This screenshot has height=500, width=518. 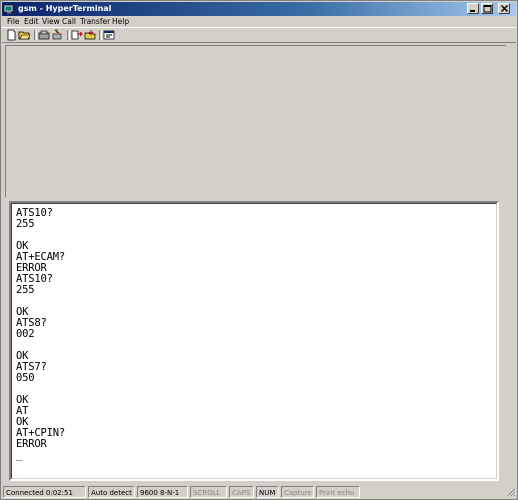 I want to click on maximize-button, so click(x=487, y=8).